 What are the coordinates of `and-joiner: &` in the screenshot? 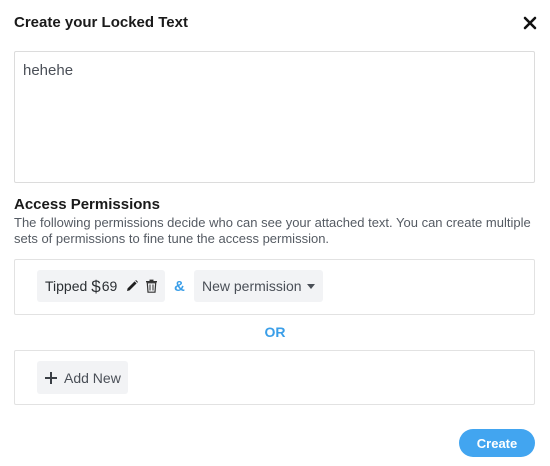 It's located at (179, 286).